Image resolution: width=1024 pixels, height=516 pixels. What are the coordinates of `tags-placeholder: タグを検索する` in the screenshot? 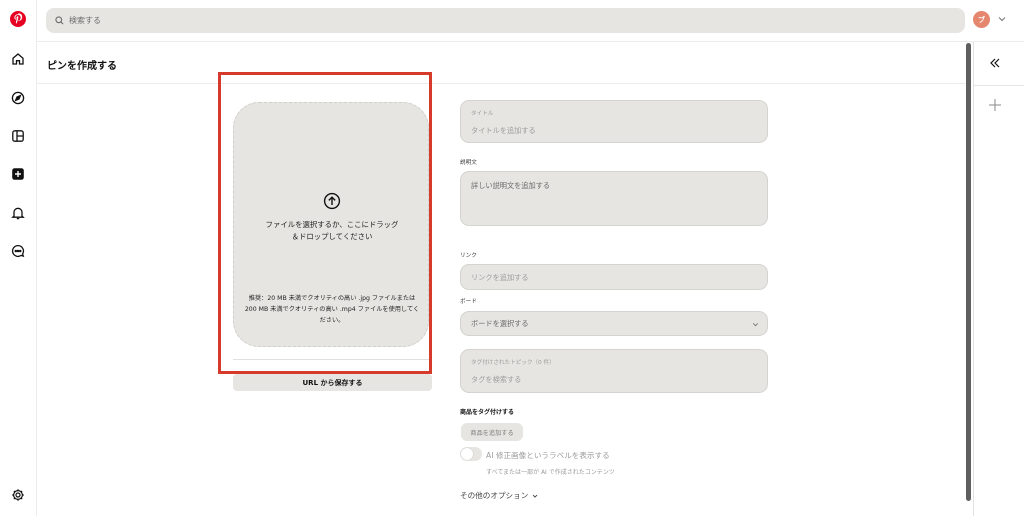 It's located at (496, 379).